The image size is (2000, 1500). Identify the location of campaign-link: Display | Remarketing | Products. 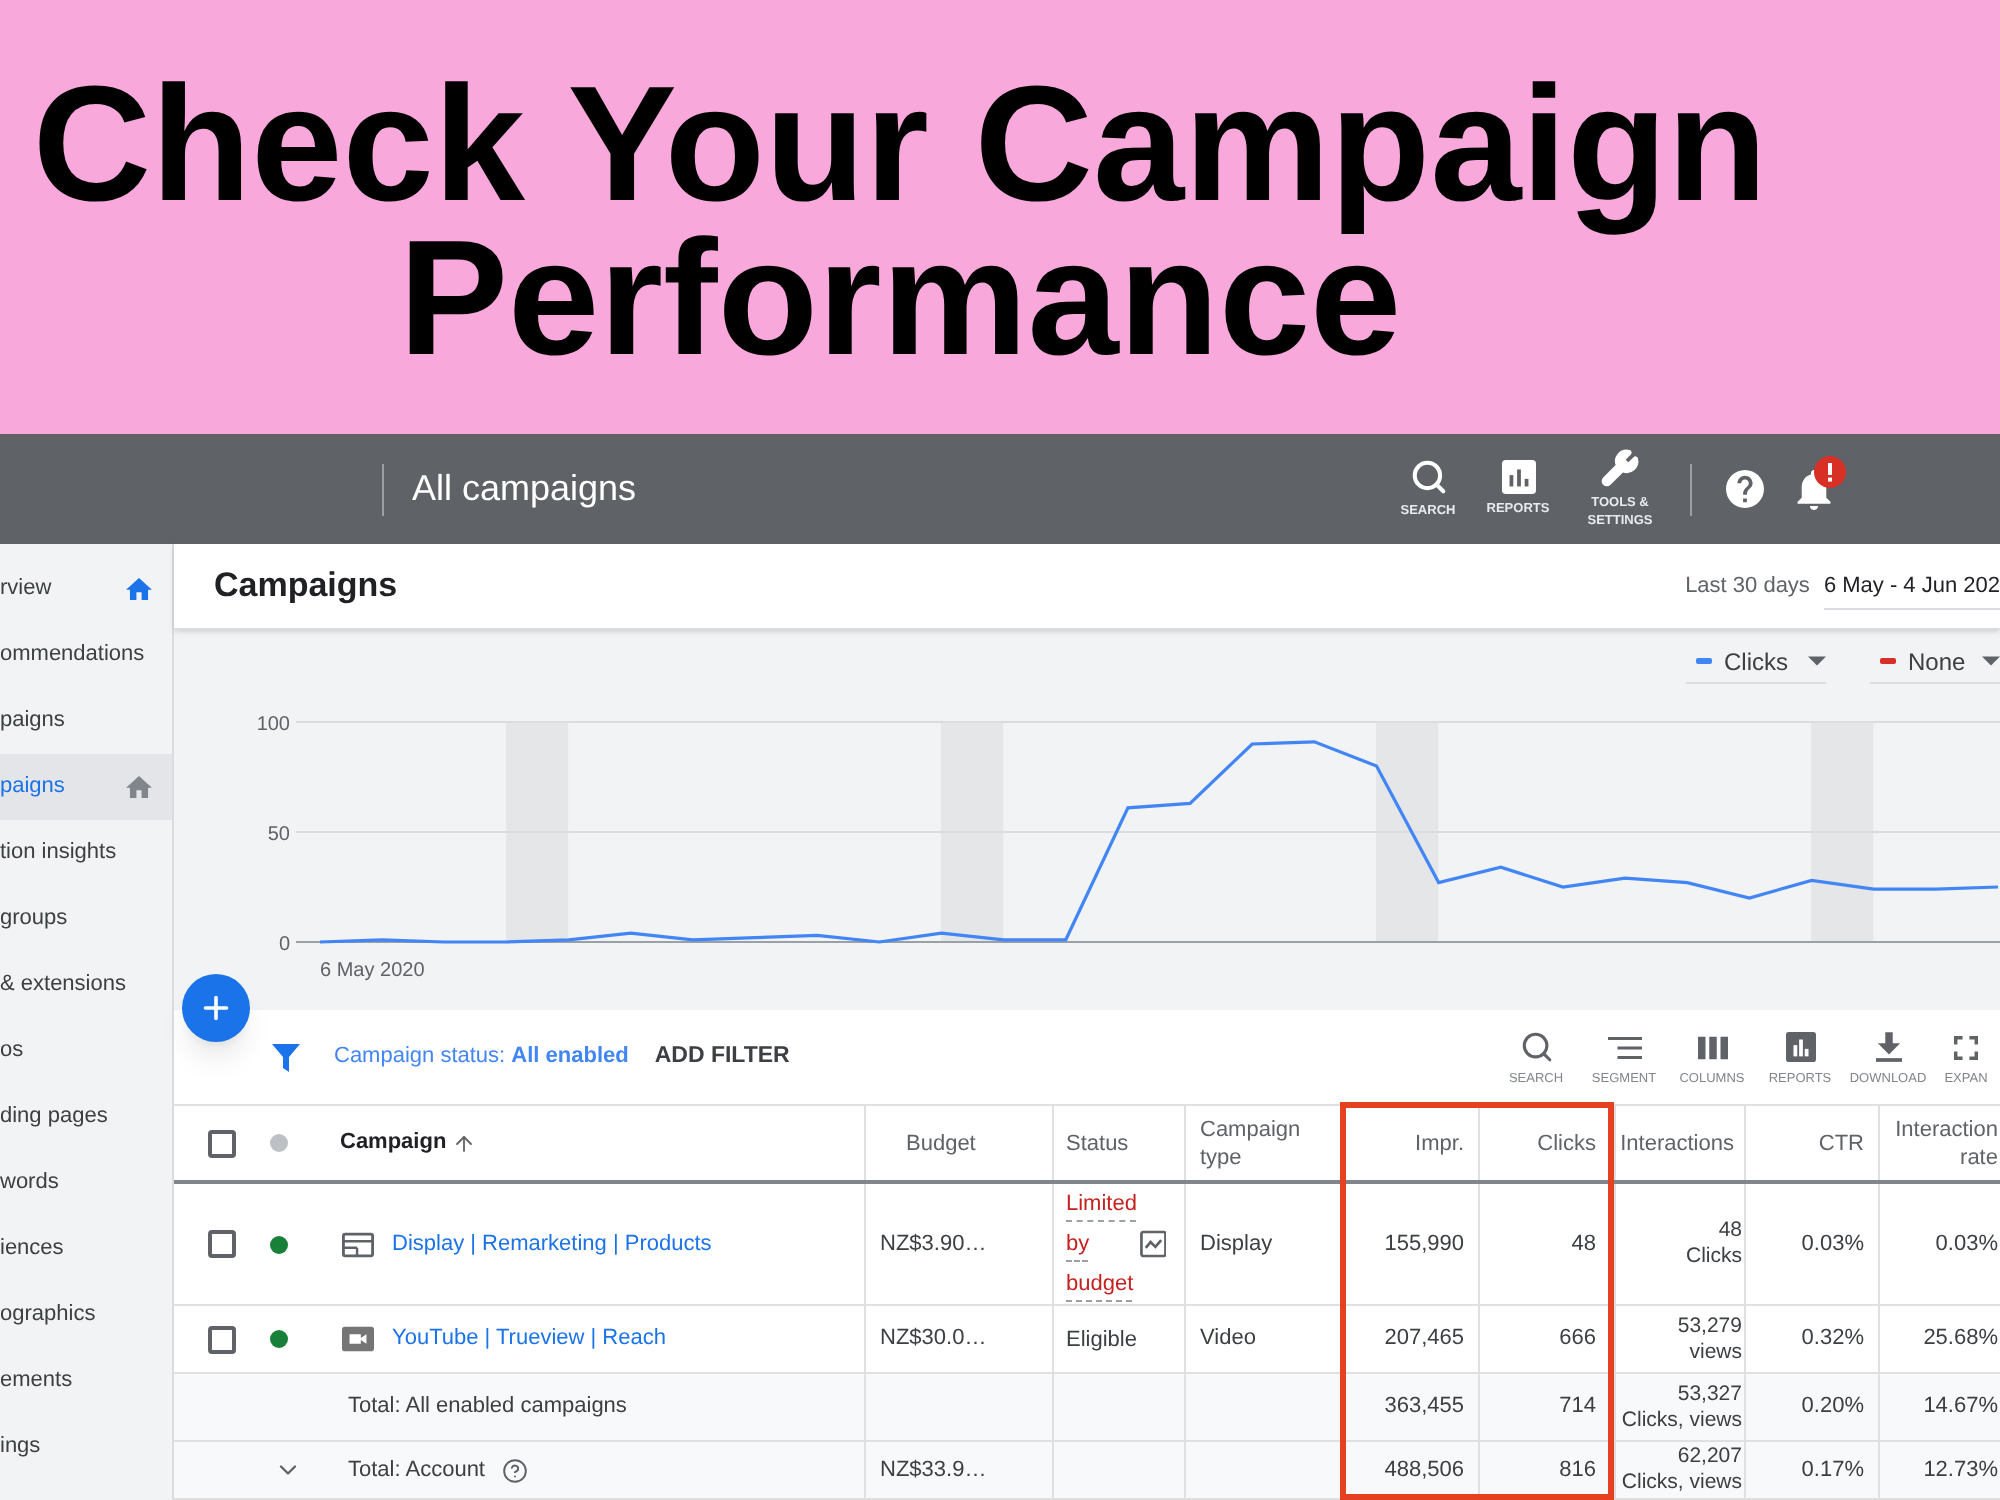
(552, 1244).